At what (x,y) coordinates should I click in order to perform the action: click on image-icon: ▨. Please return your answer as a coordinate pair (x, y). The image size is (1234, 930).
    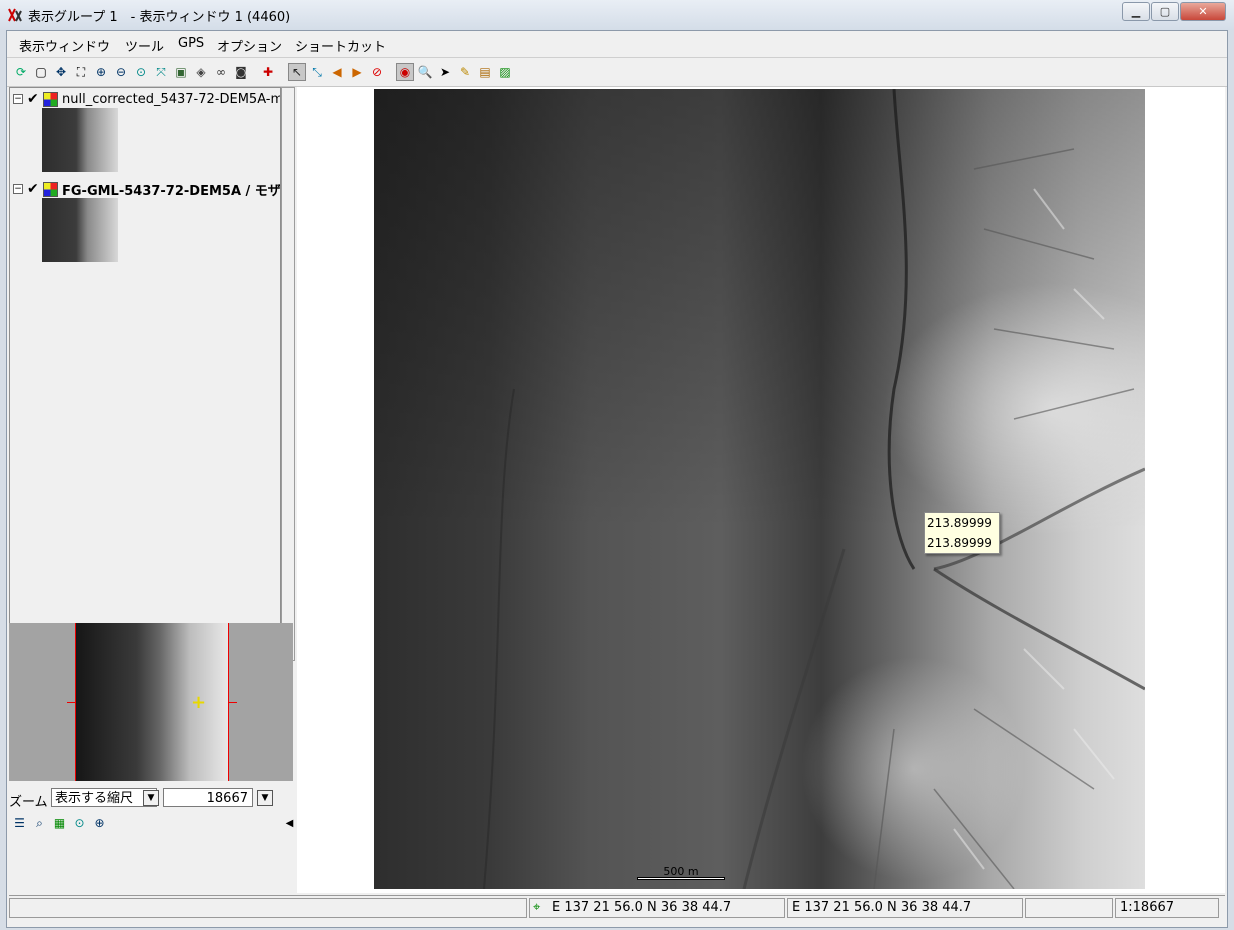
    Looking at the image, I should click on (505, 72).